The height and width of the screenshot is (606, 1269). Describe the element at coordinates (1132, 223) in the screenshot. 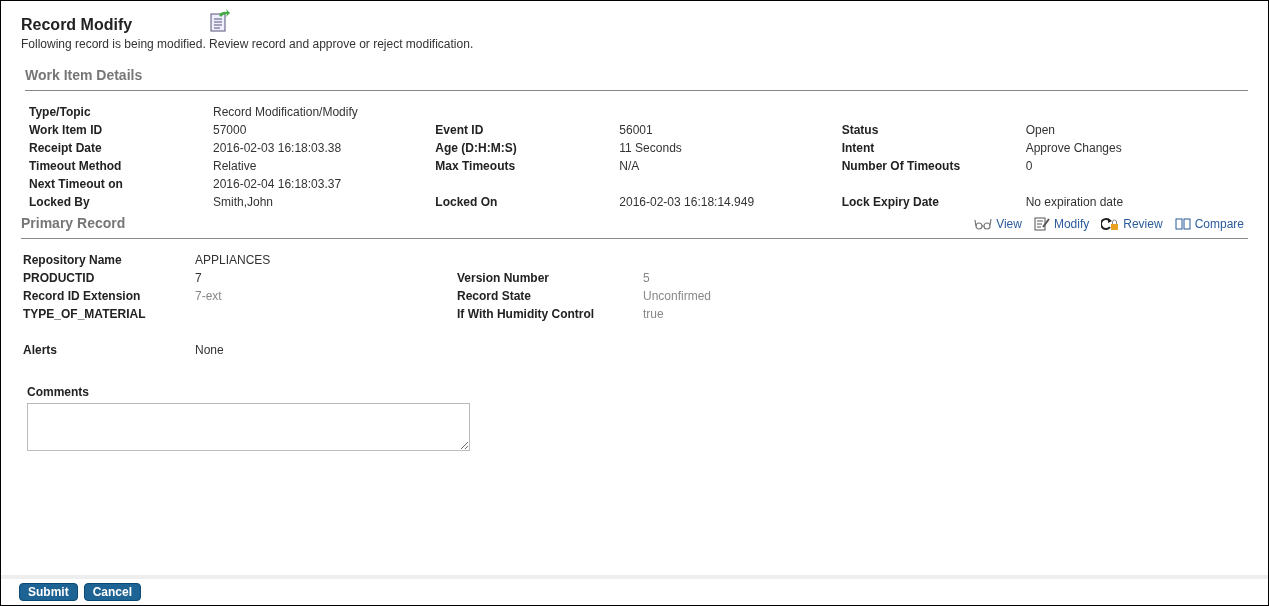

I see `action-link: Review` at that location.